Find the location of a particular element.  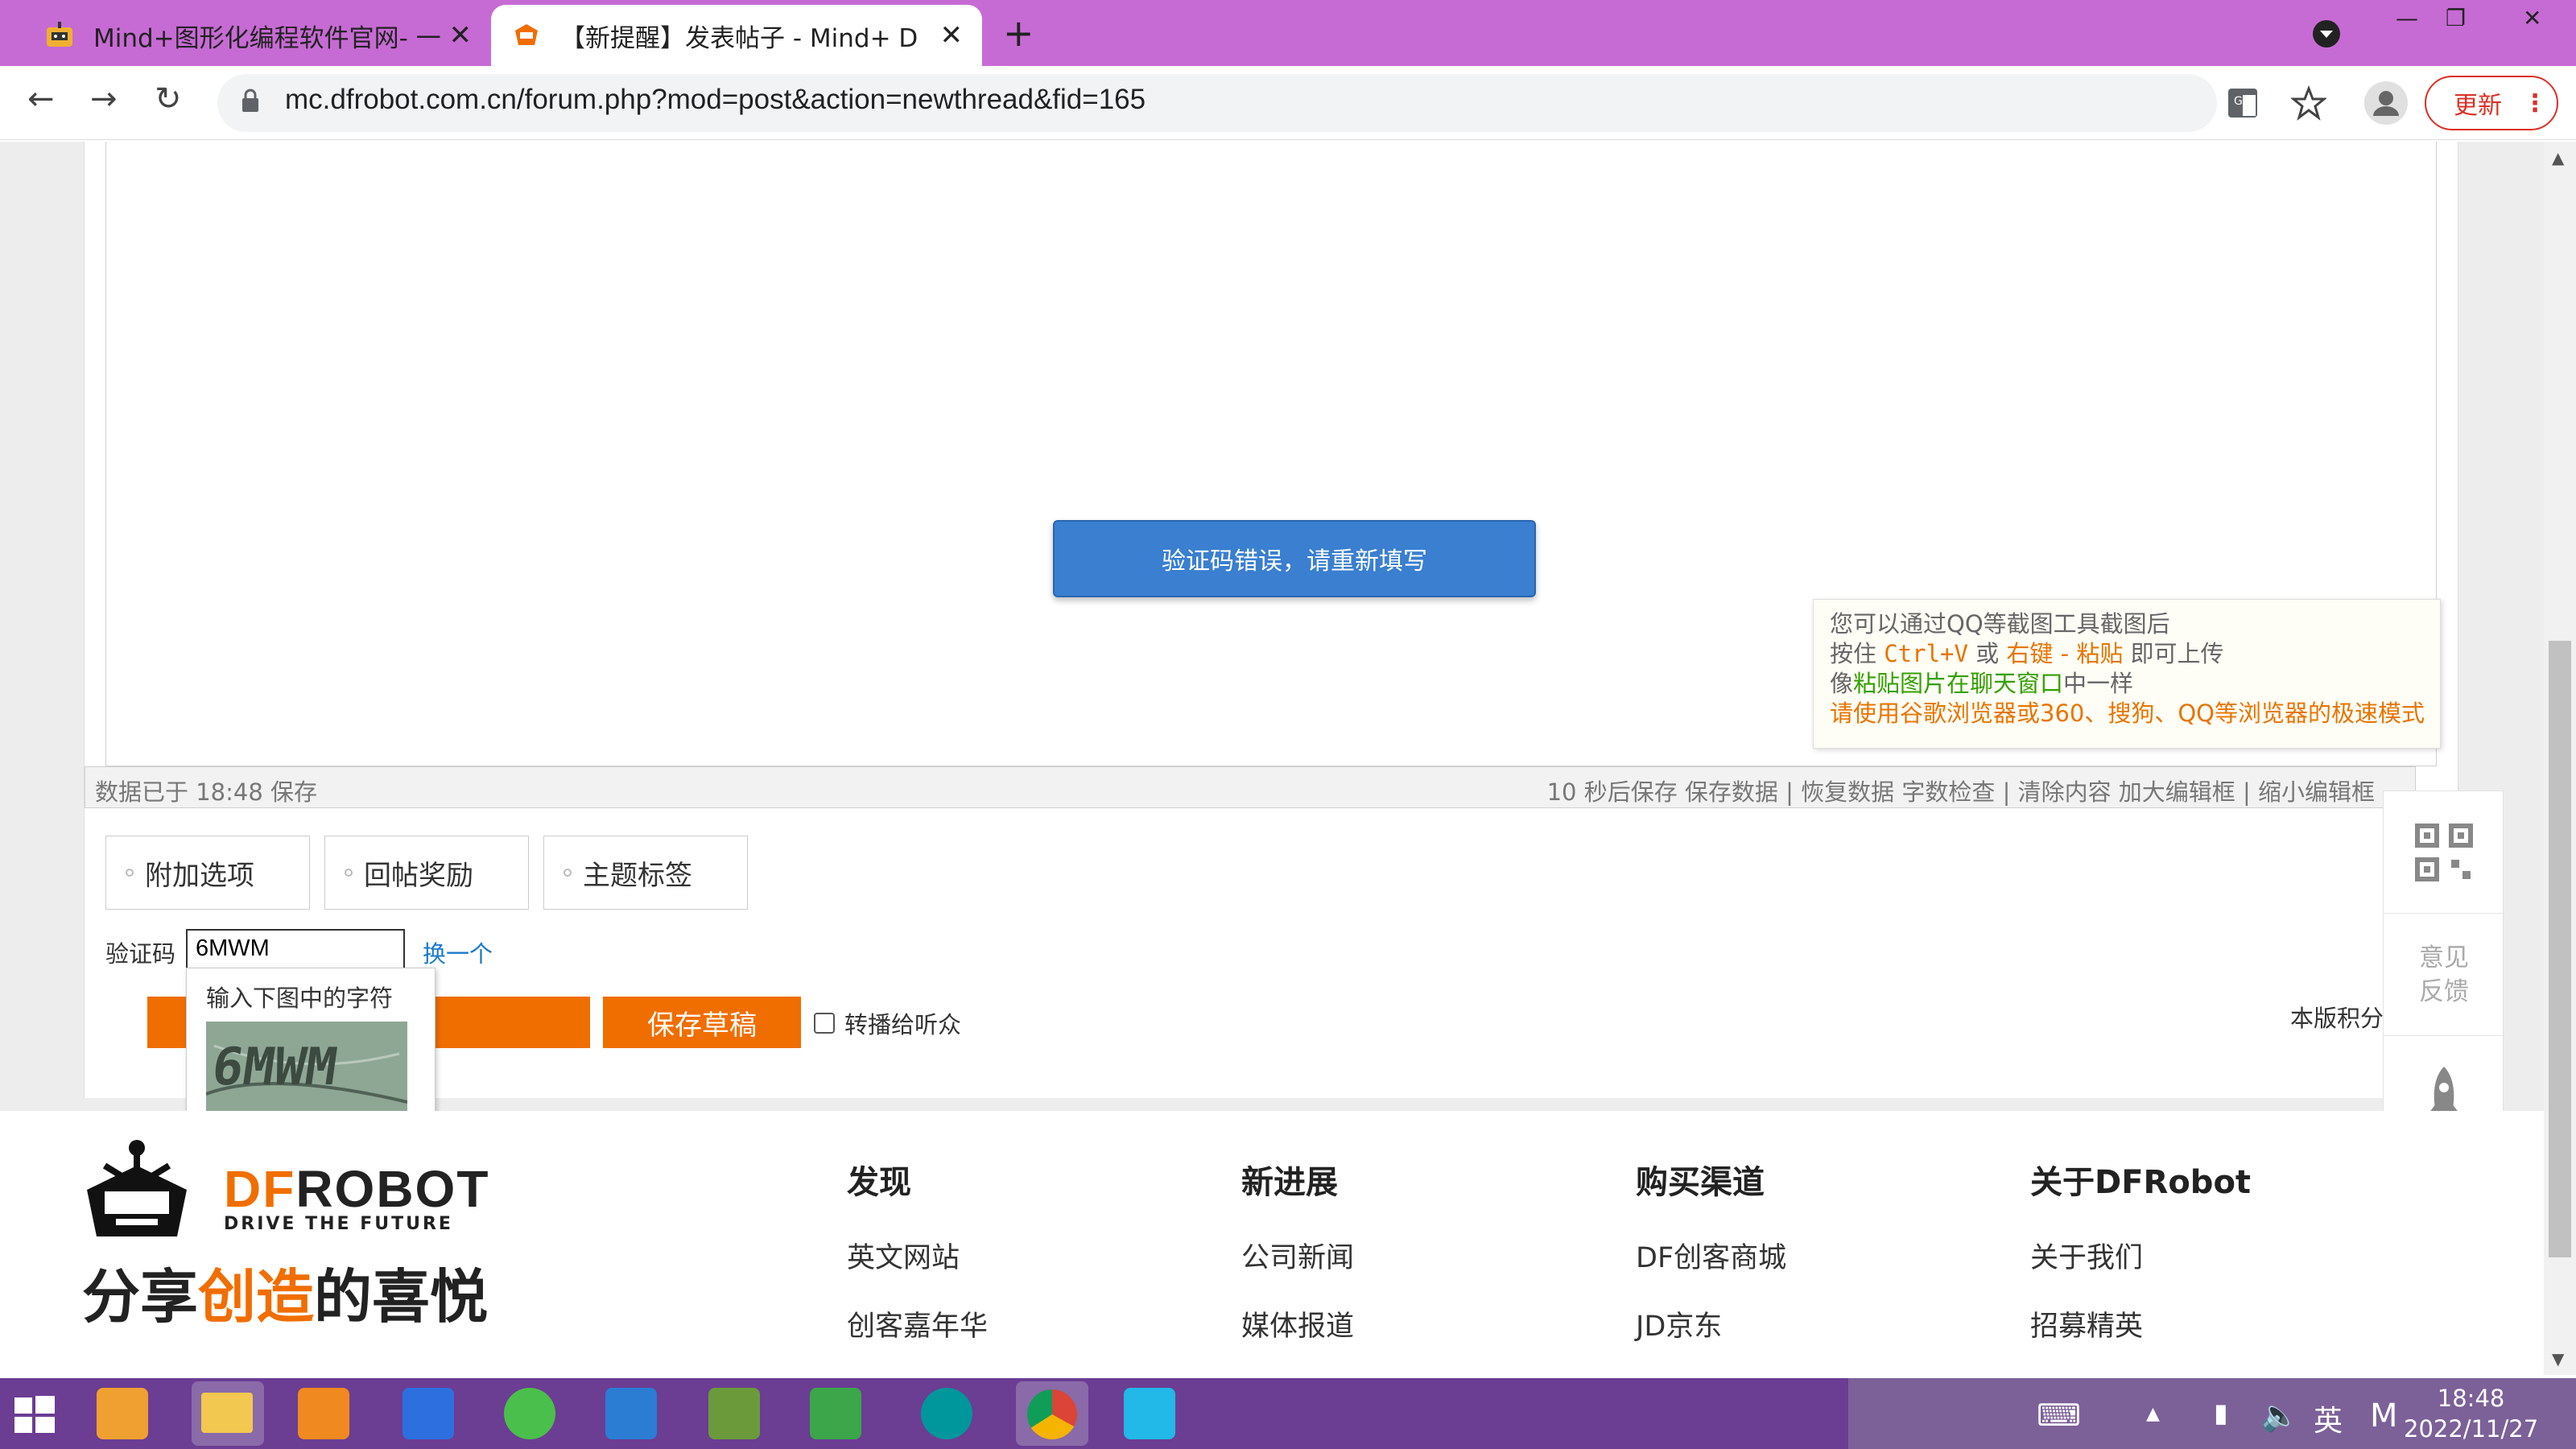

footer-heading: 关于DFRobot is located at coordinates (2141, 1182).